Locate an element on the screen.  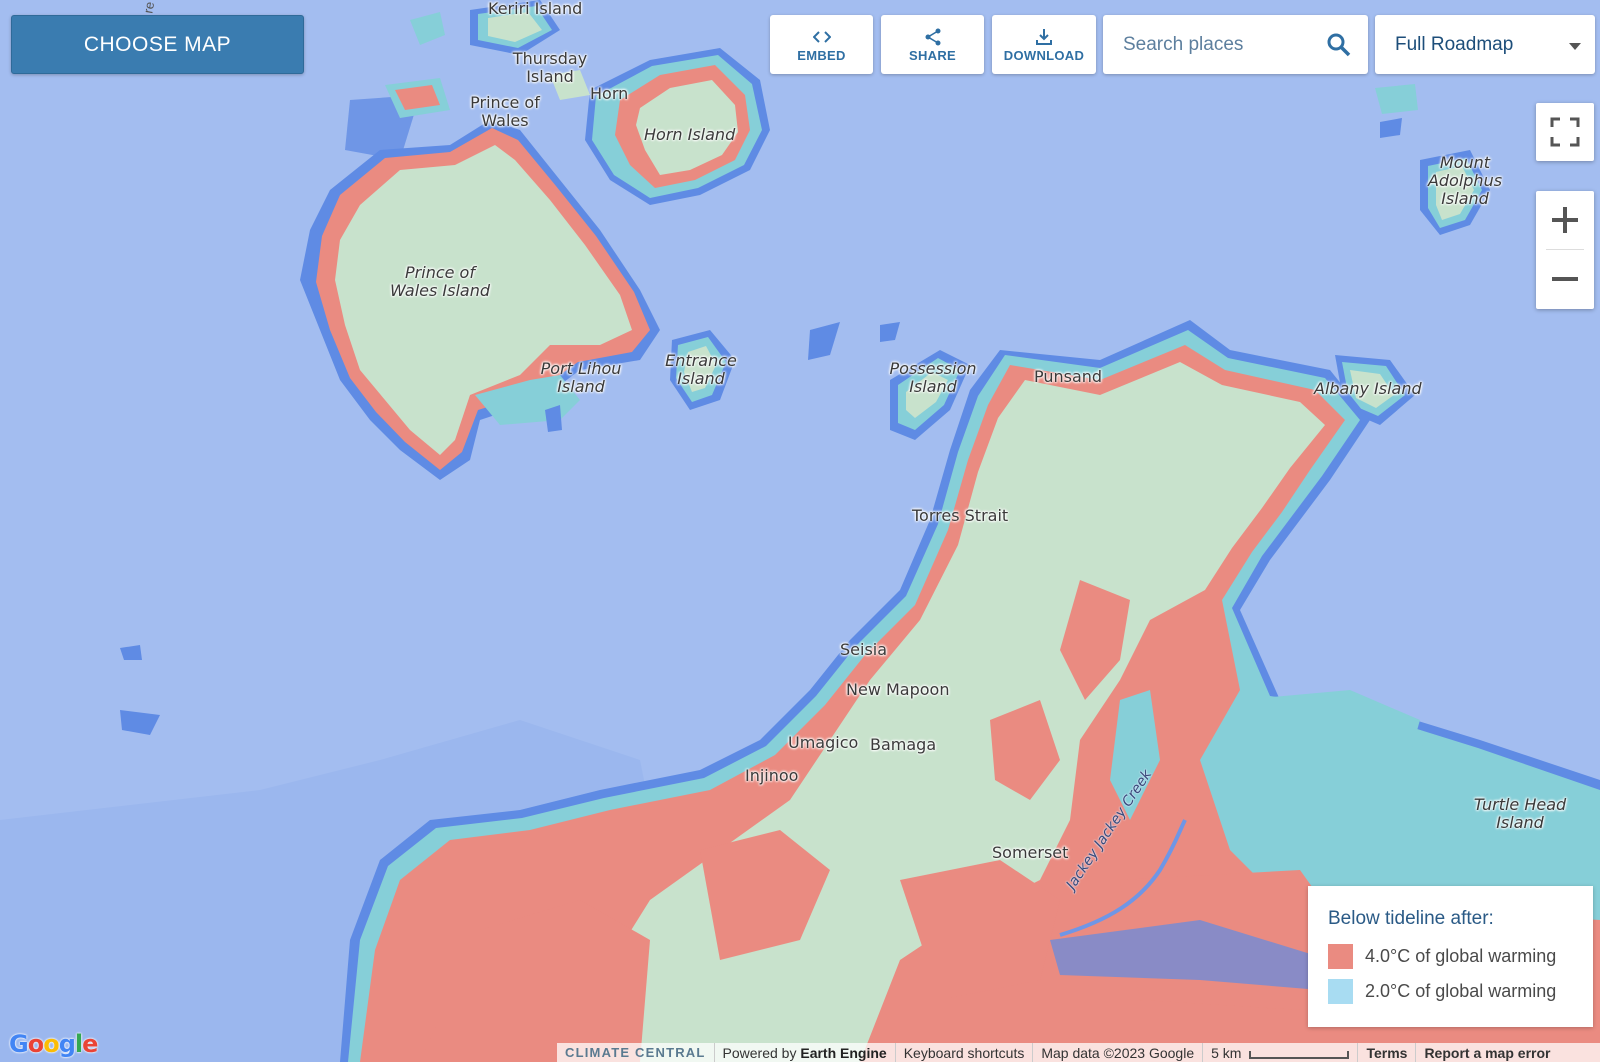
terms-link: Terms is located at coordinates (1386, 1052).